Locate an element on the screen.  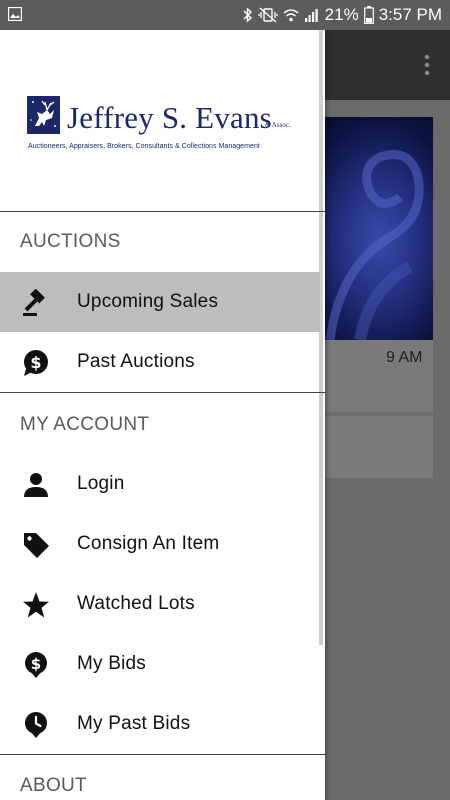
nav-item-past-auctions: $ Past Auctions is located at coordinates (160, 362).